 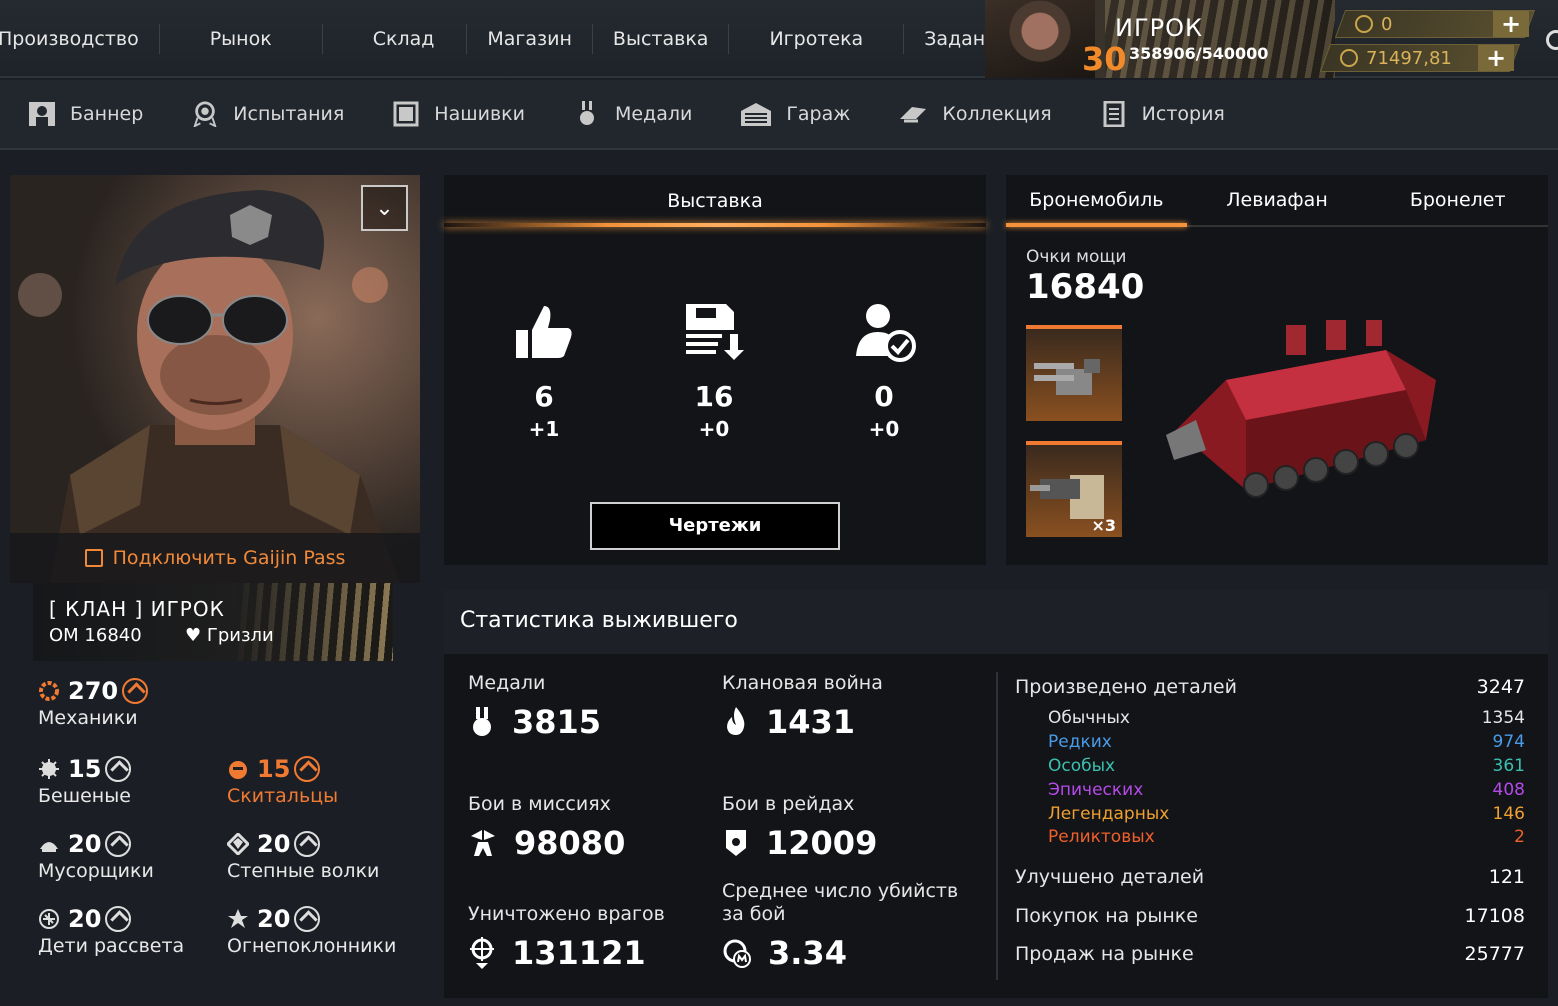 I want to click on faction-firestarters: 20 Огнепоклонники, so click(x=311, y=931).